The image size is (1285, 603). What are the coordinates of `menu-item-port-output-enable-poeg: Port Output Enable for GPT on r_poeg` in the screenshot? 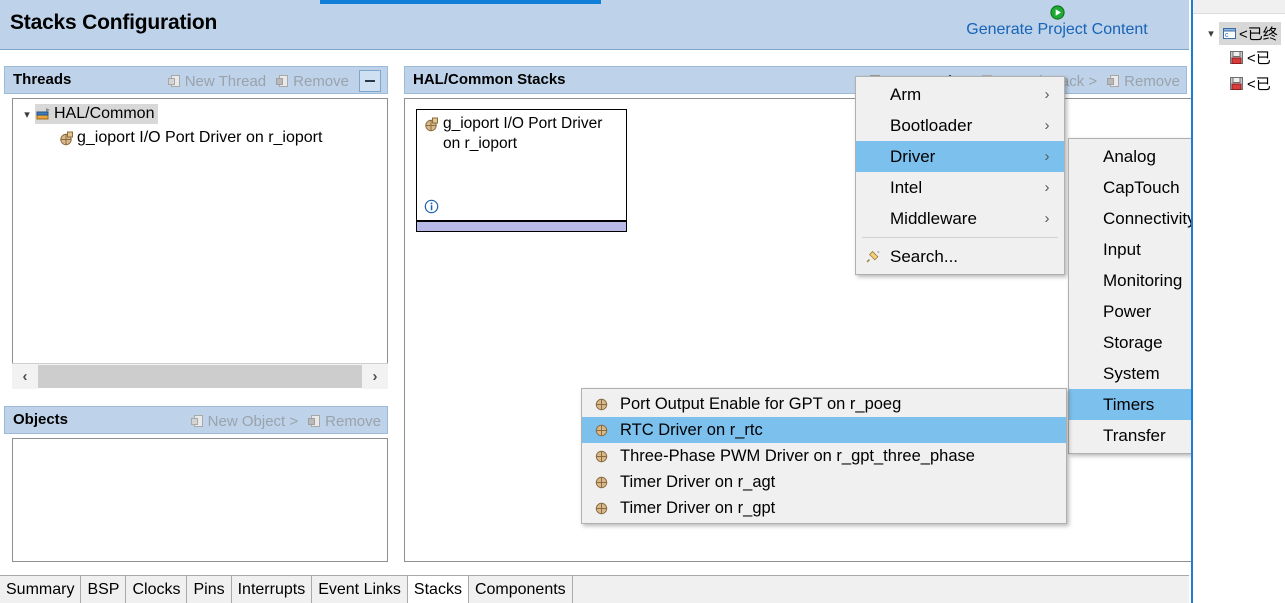 It's located at (824, 404).